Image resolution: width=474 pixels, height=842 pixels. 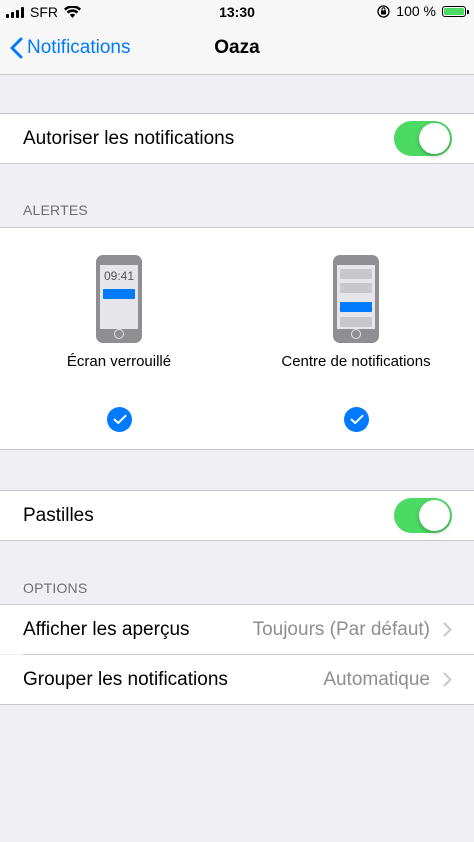 I want to click on notification-center-checkmark-icon, so click(x=356, y=419).